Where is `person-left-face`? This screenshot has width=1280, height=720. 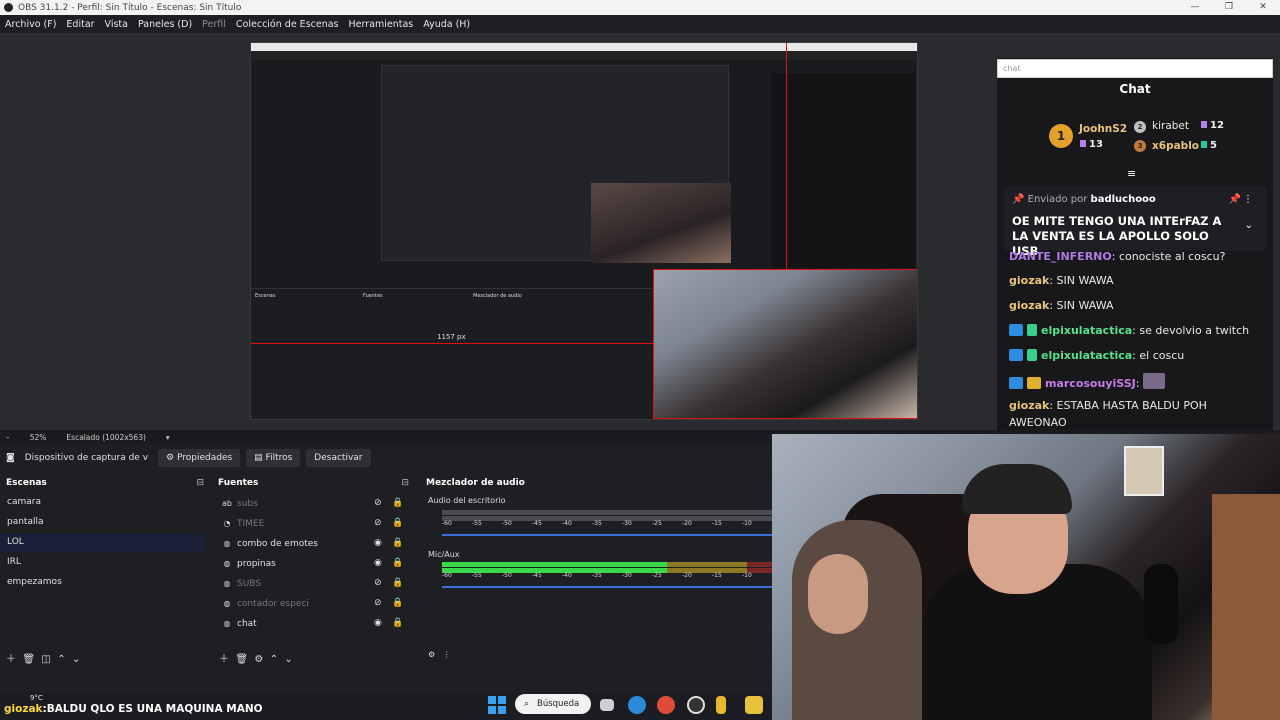
person-left-face is located at coordinates (838, 594).